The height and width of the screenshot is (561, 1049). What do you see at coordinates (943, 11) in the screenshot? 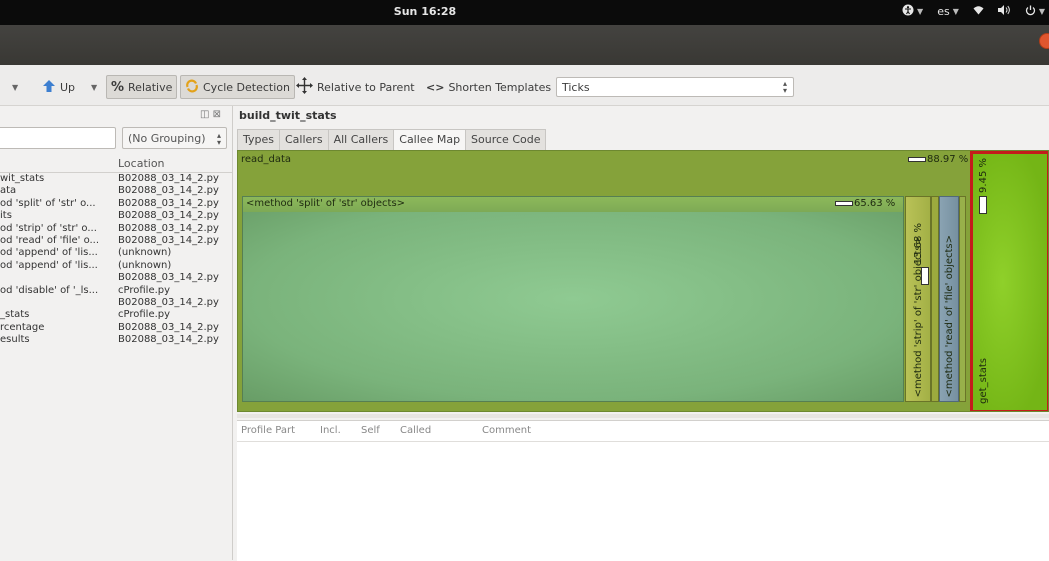
I see `keyboard-layout-label: es` at bounding box center [943, 11].